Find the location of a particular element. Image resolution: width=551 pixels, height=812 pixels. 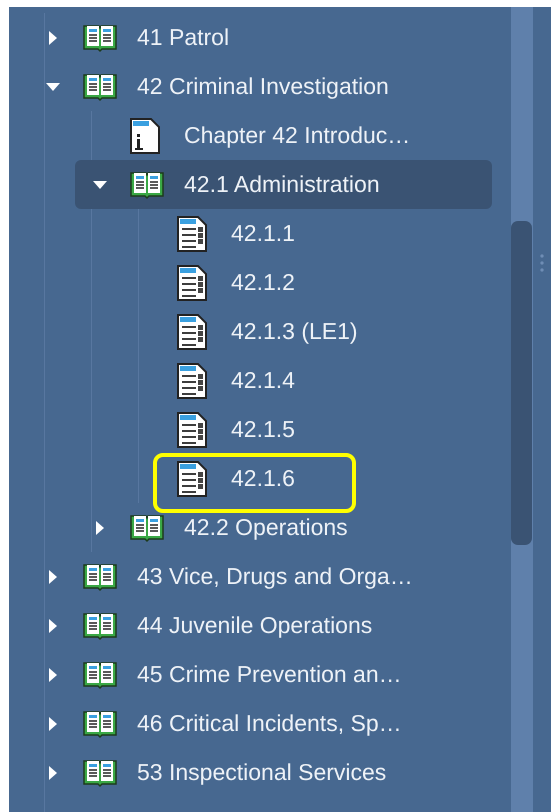

tree-item: 42 Criminal Investigation is located at coordinates (268, 86).